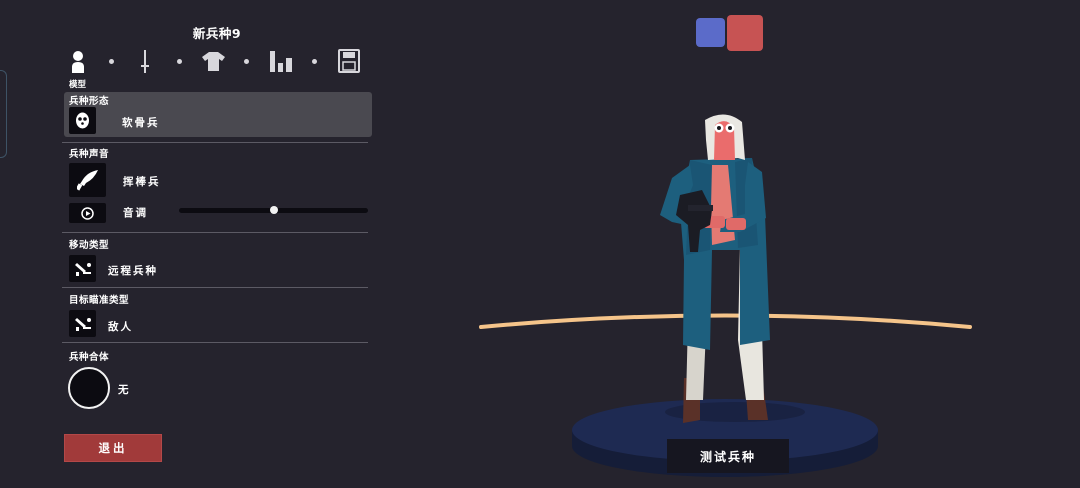 This screenshot has width=1080, height=488. I want to click on target-enemy-icon, so click(82, 324).